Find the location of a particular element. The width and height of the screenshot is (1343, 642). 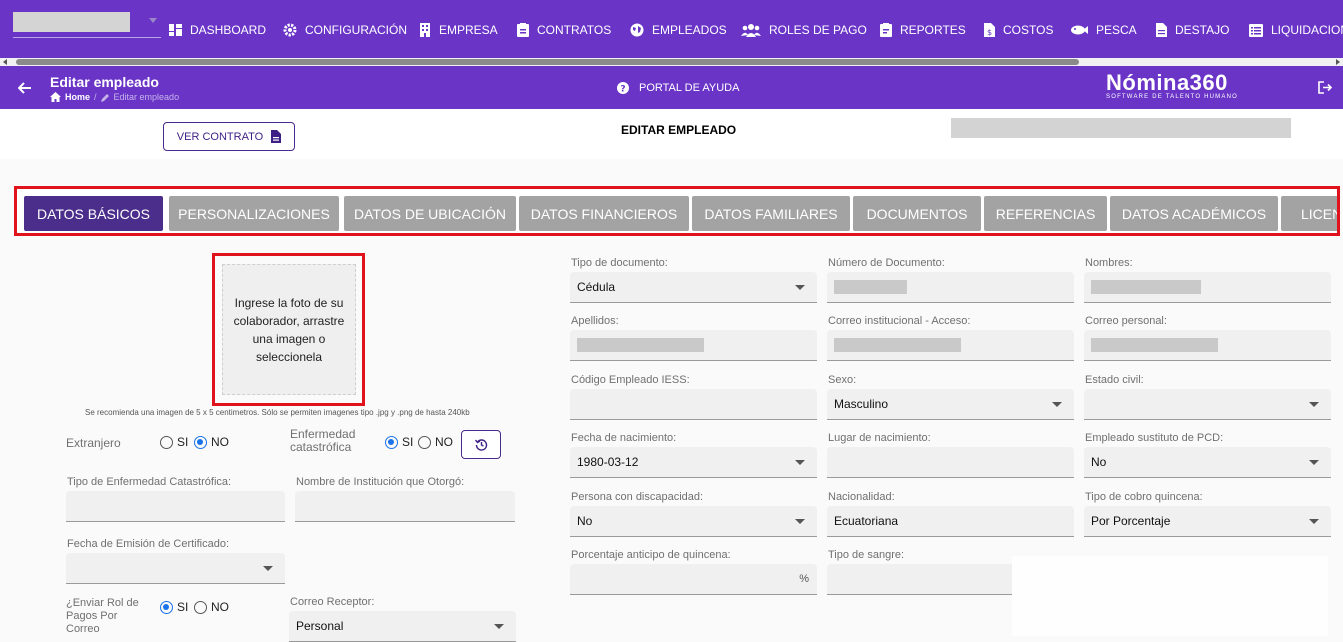

nombres-label: Nombres: is located at coordinates (1109, 263).